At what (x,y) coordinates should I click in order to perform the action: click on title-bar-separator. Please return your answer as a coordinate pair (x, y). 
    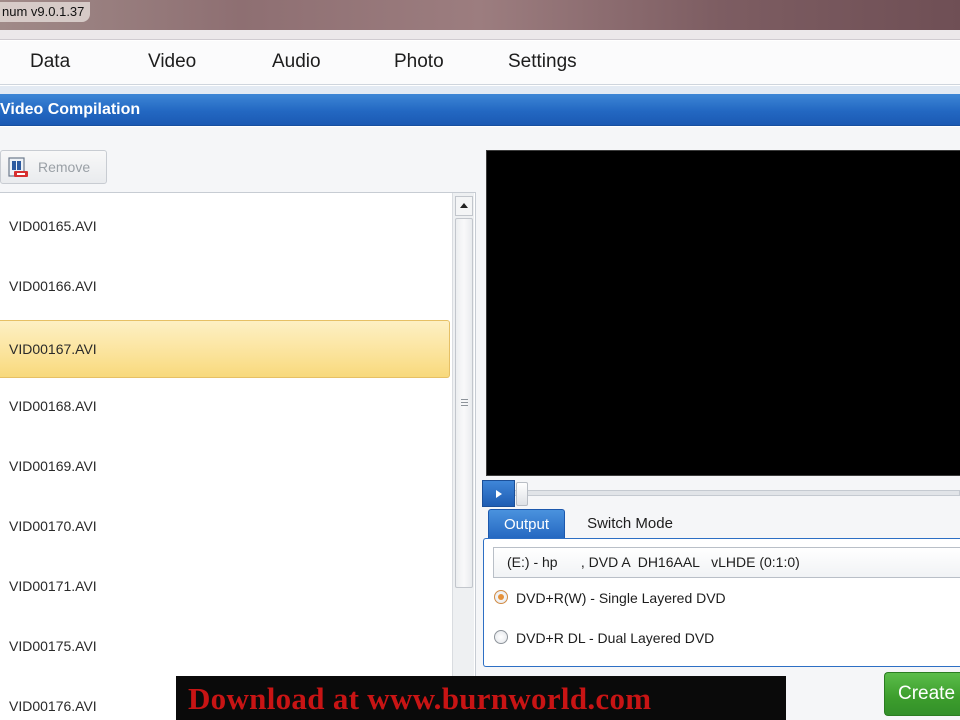
    Looking at the image, I should click on (480, 35).